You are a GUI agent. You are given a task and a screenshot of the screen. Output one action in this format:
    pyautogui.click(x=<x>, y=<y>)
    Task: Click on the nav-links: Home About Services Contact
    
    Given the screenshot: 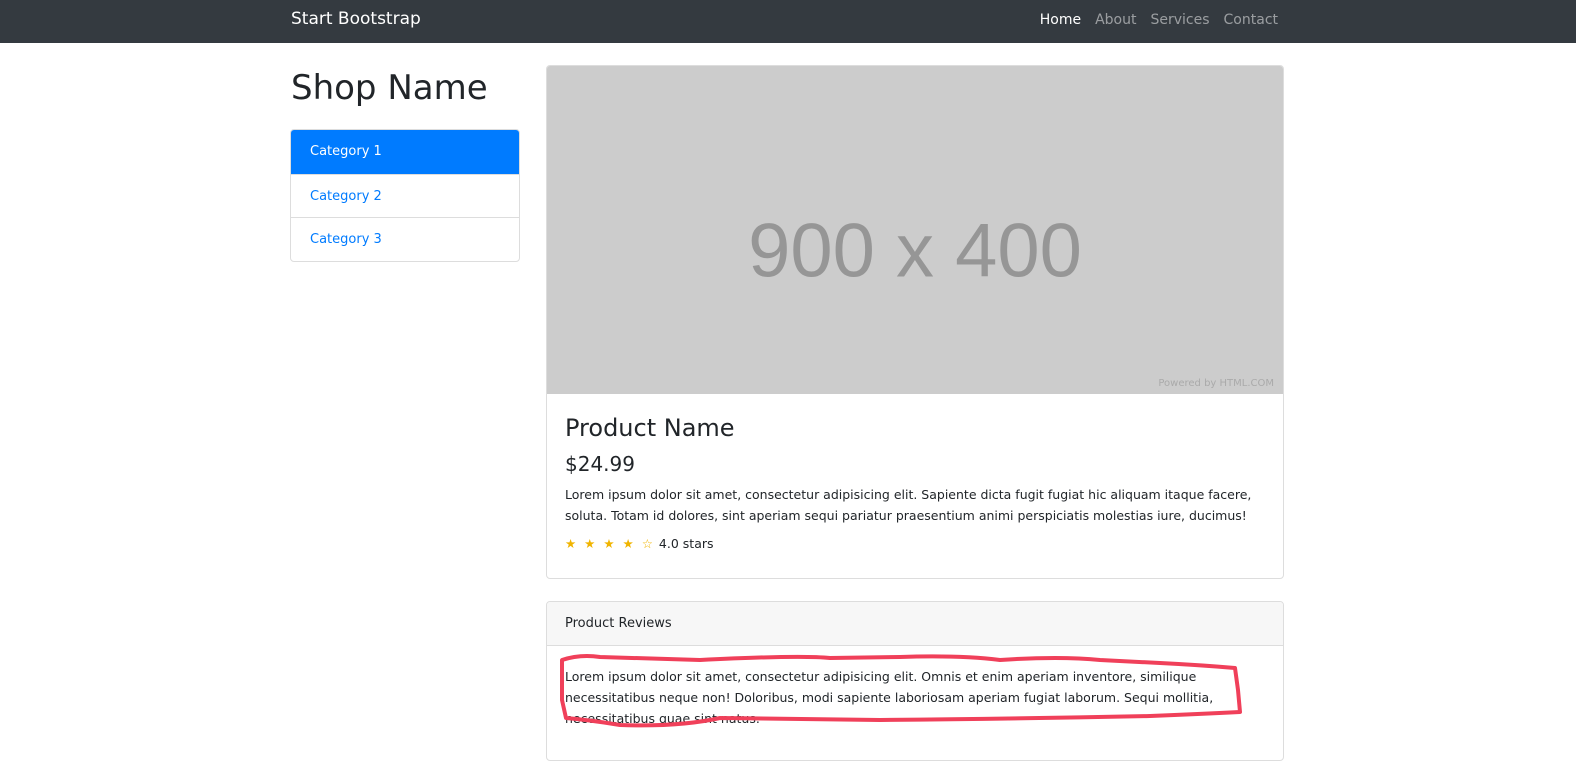 What is the action you would take?
    pyautogui.click(x=1159, y=20)
    